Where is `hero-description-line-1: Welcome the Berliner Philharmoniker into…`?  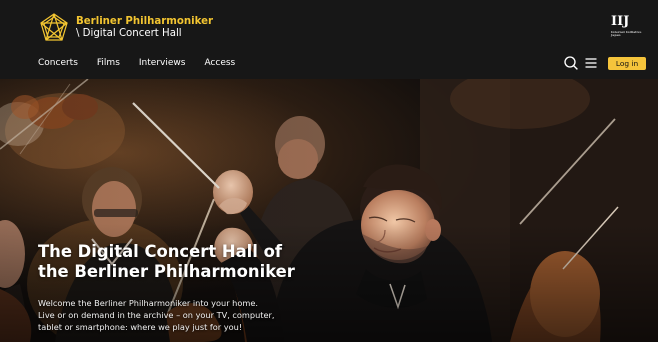
hero-description-line-1: Welcome the Berliner Philharmoniker into… is located at coordinates (148, 303).